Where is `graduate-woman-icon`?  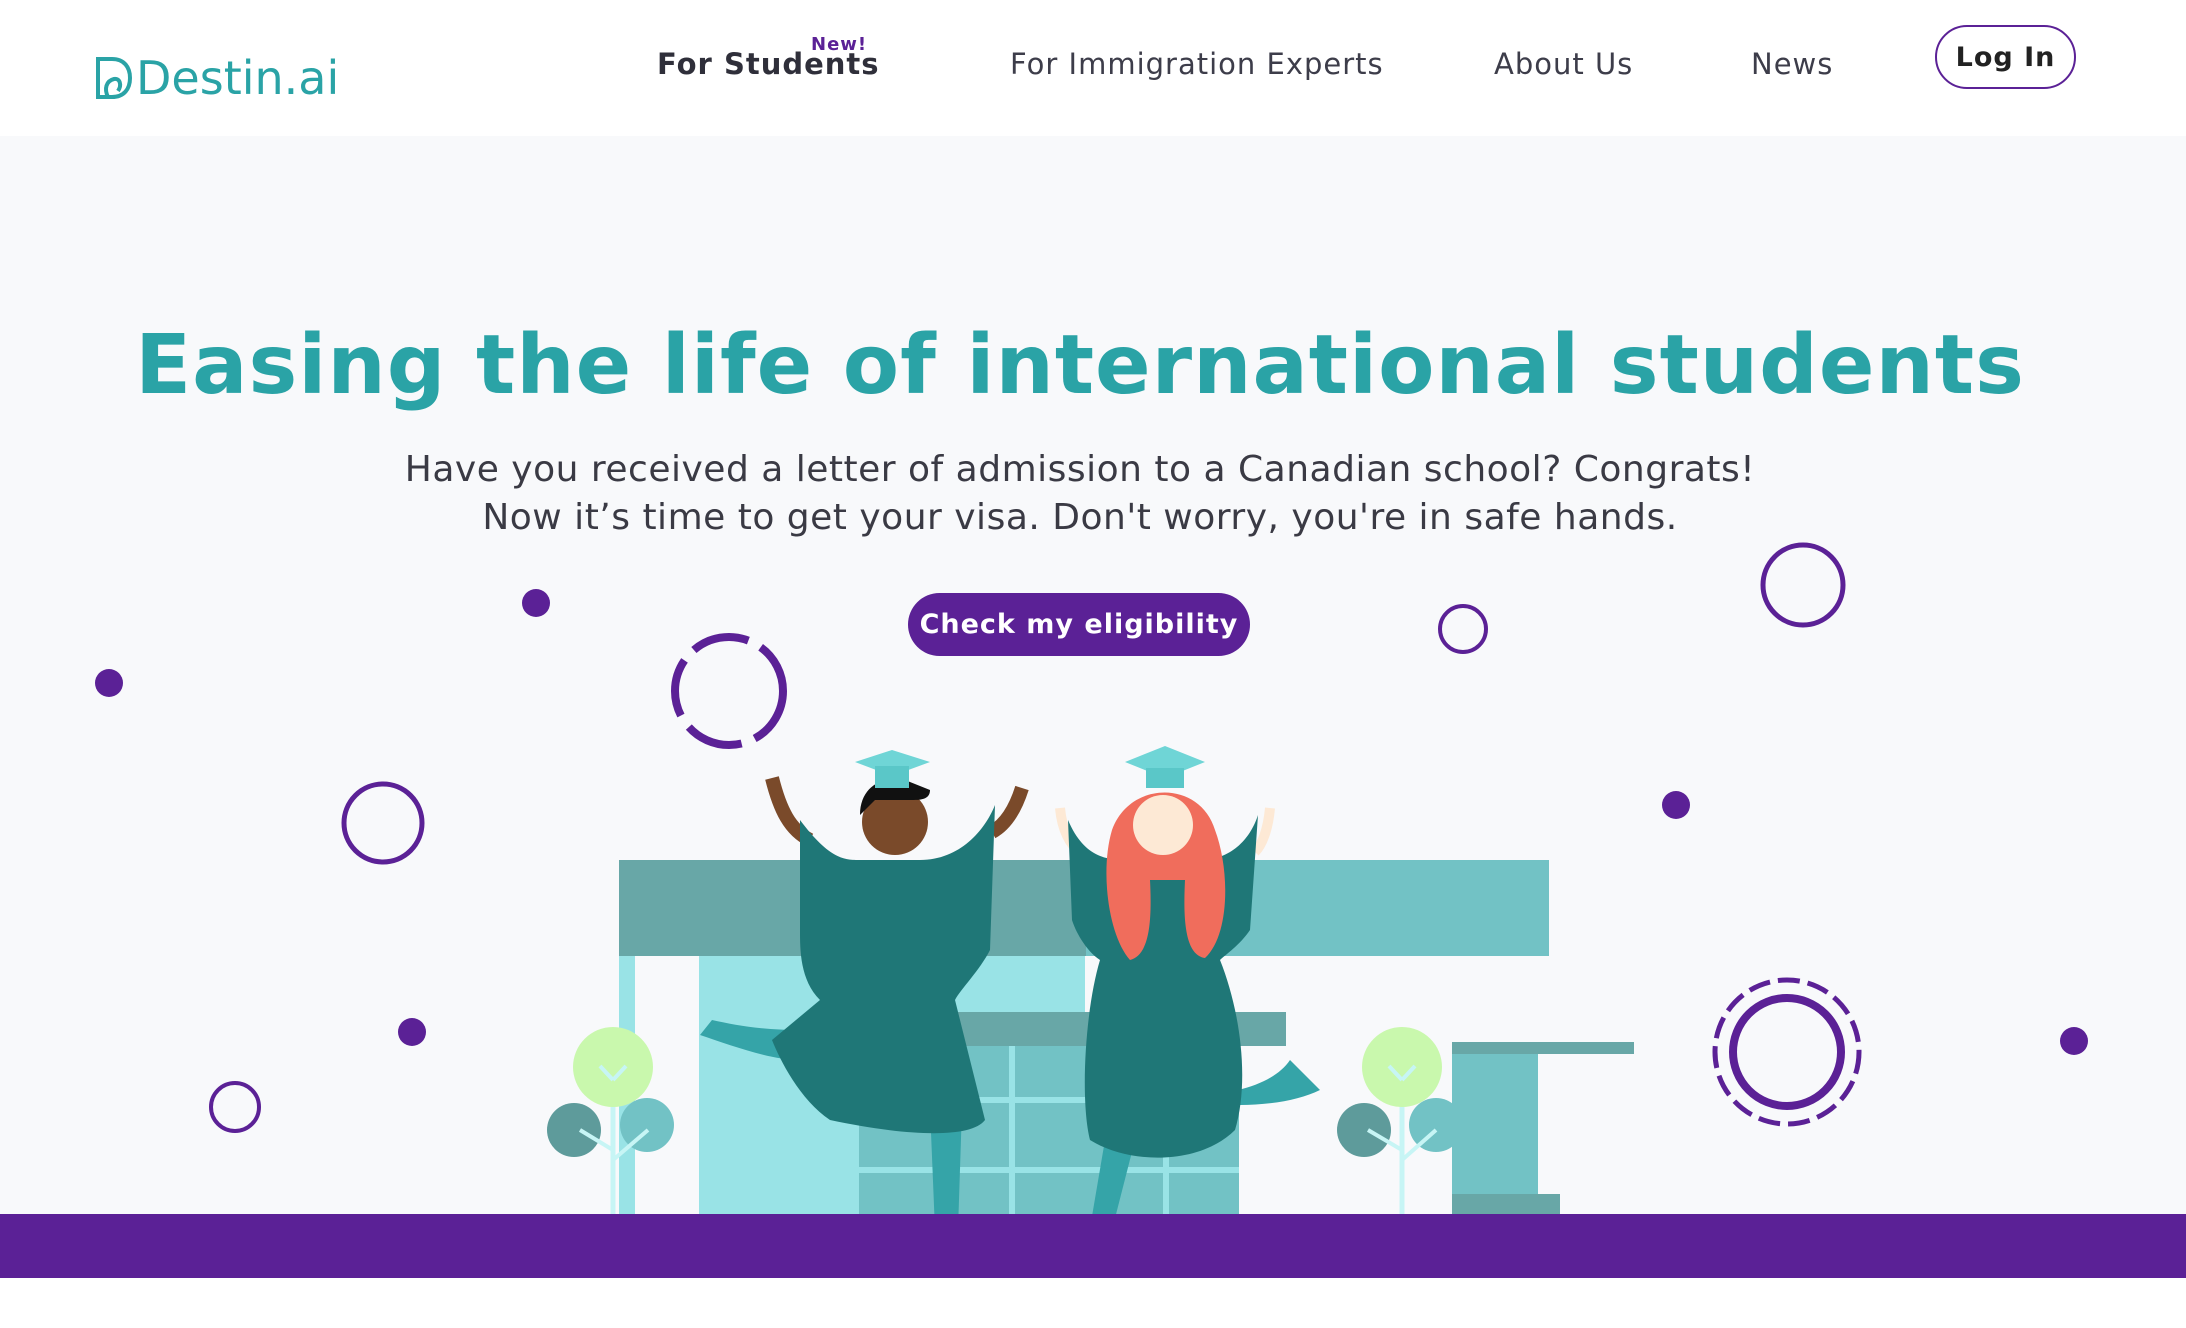
graduate-woman-icon is located at coordinates (1187, 980).